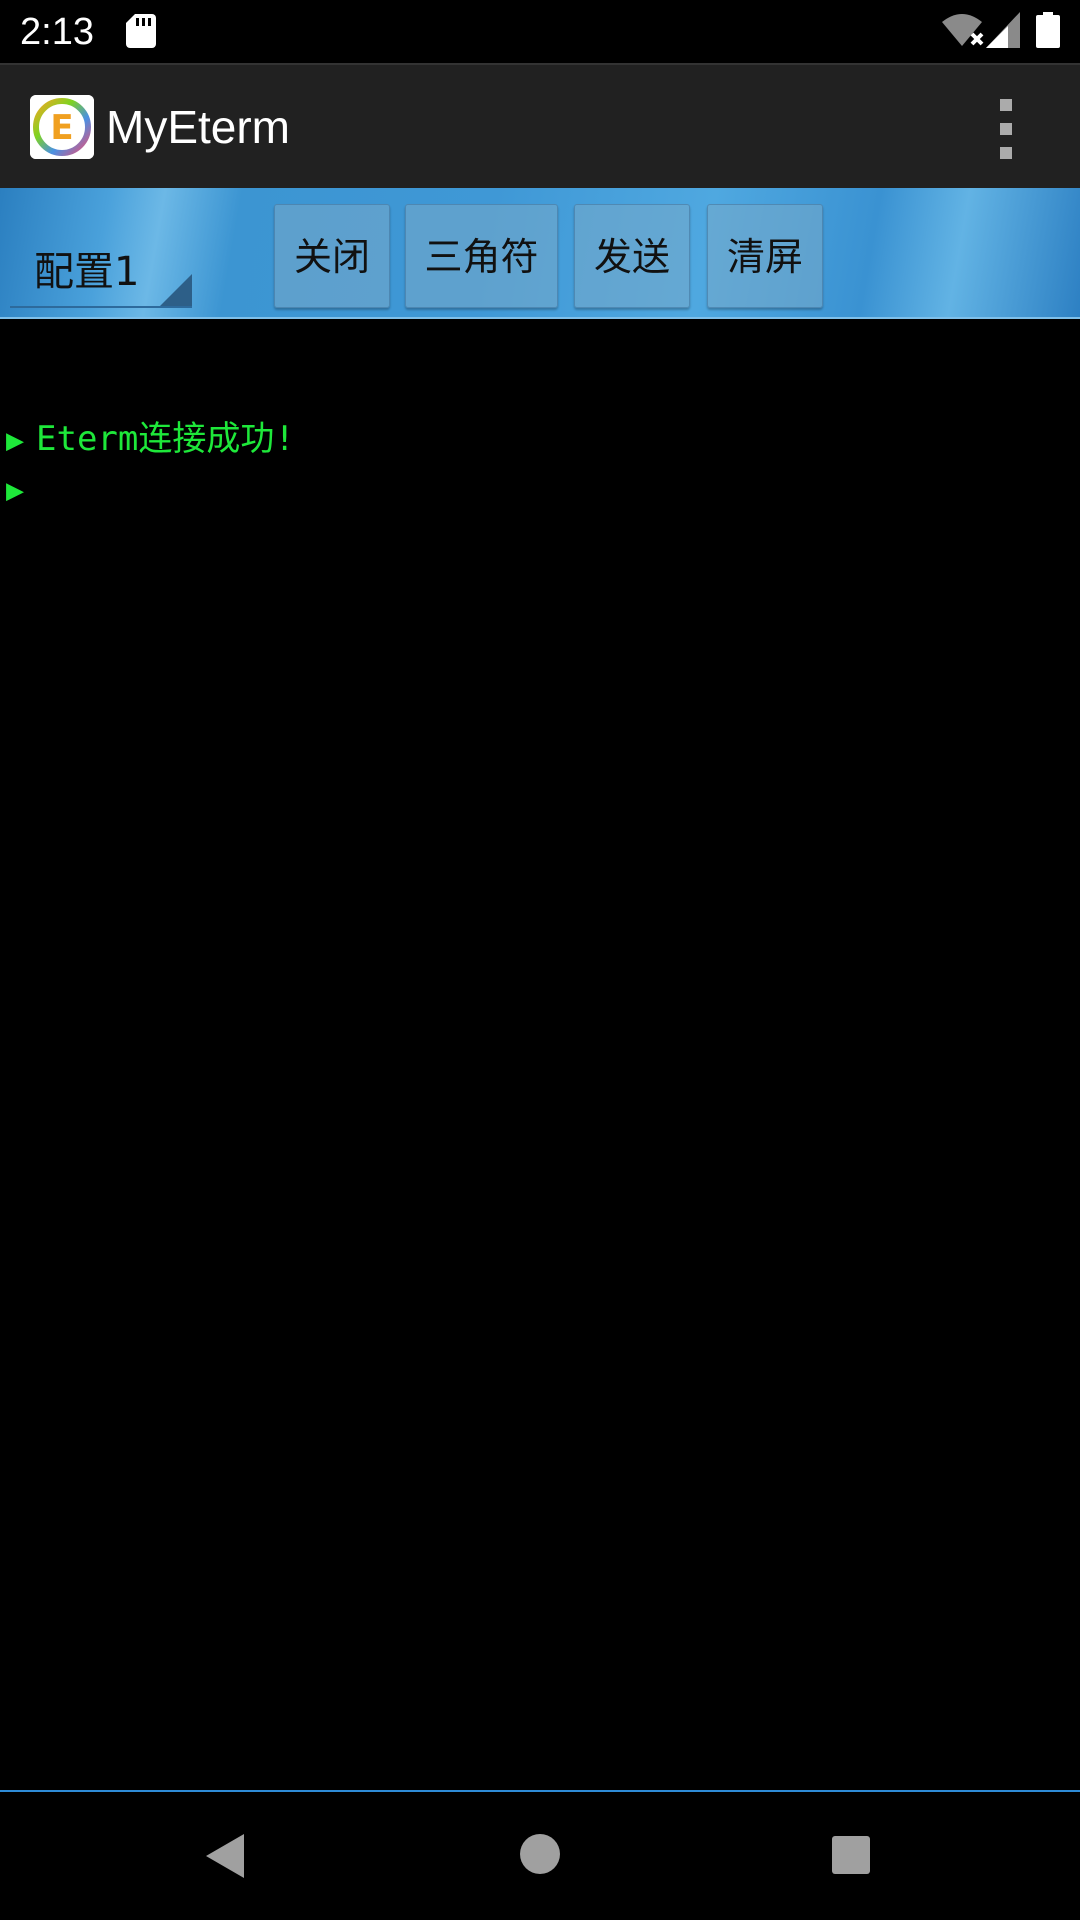 Image resolution: width=1080 pixels, height=1920 pixels. Describe the element at coordinates (540, 31) in the screenshot. I see `status-bar: 2:13` at that location.